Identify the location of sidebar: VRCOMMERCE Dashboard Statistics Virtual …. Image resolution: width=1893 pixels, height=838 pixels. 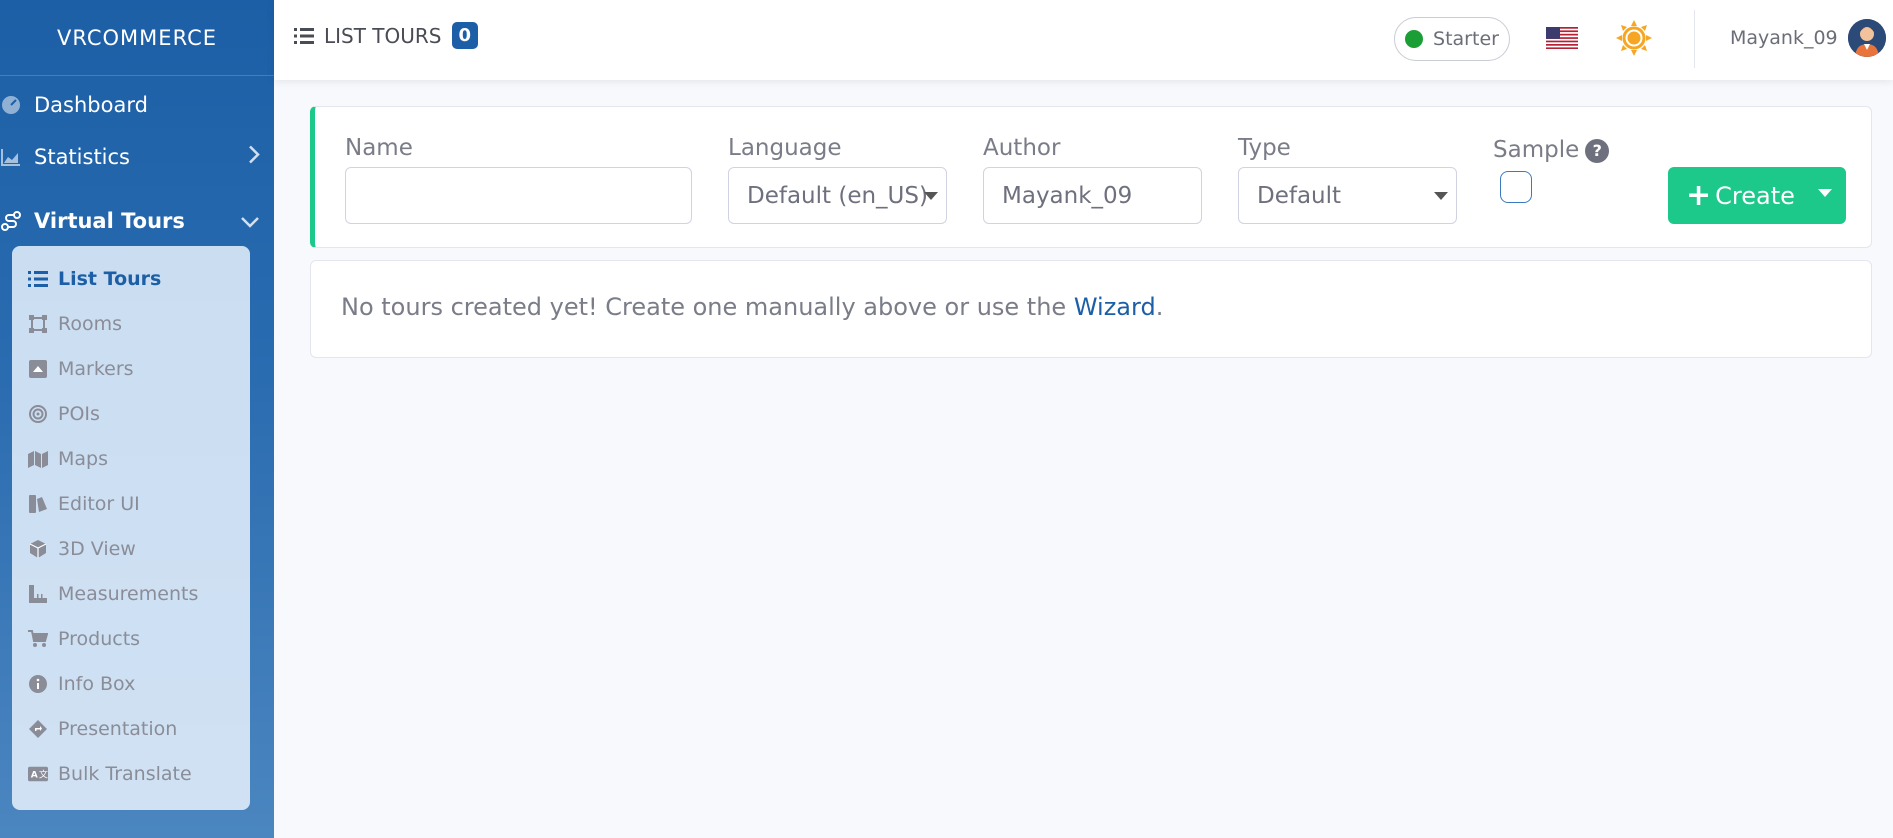
(137, 419).